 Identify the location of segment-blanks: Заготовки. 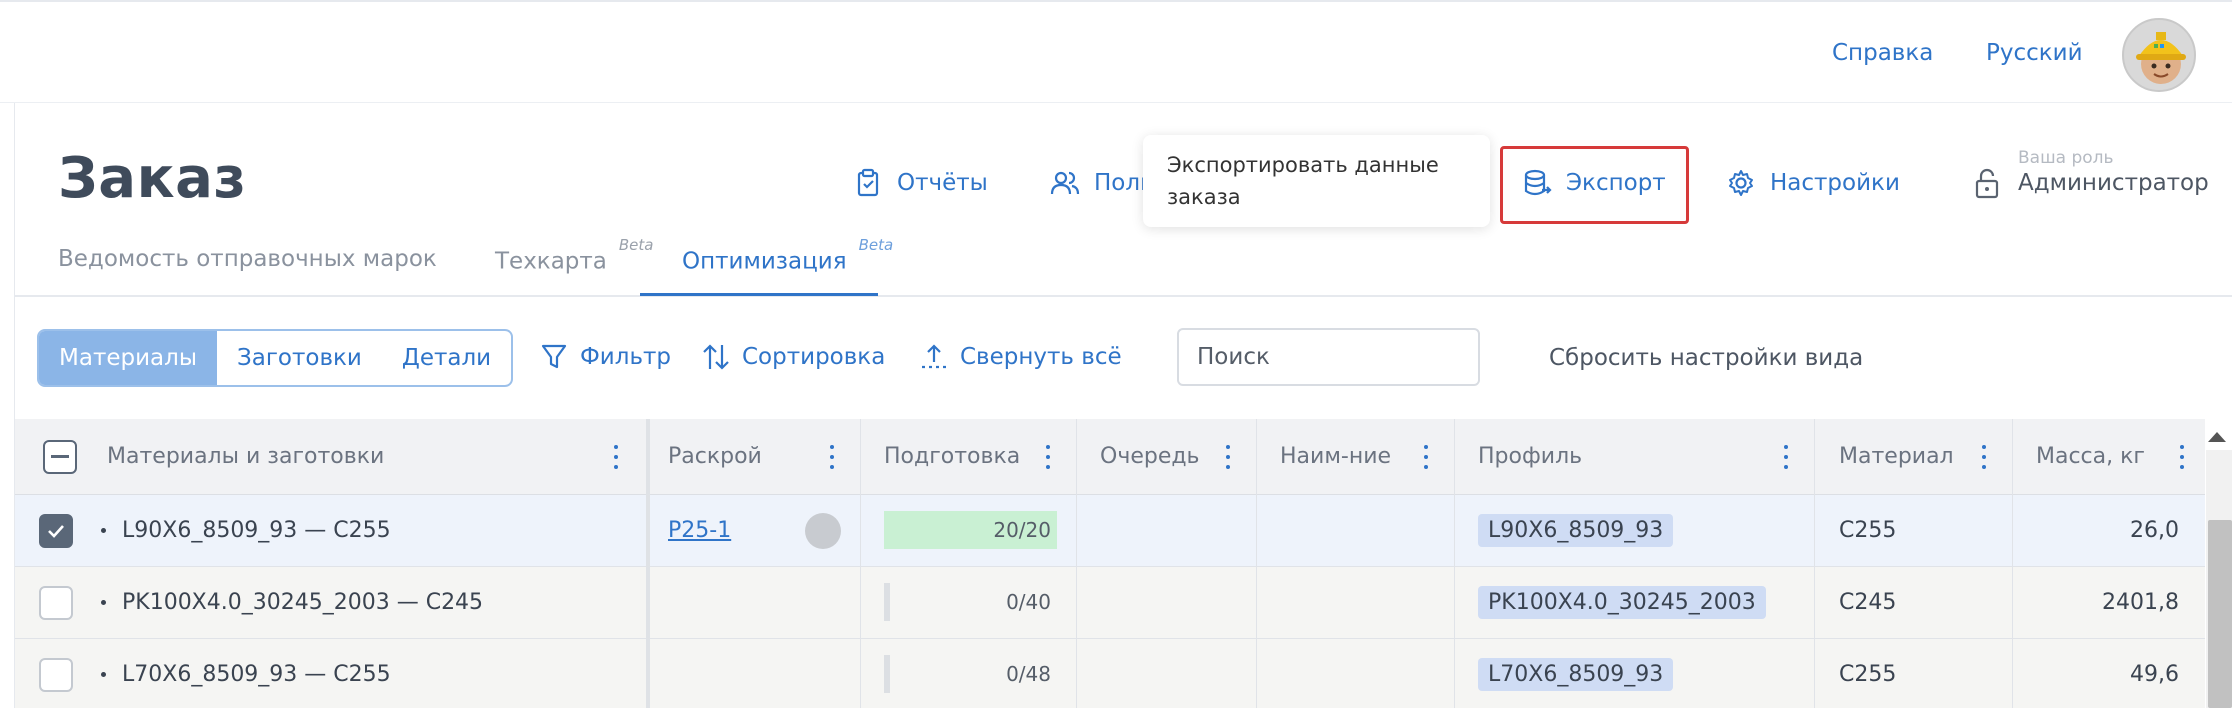
(299, 358).